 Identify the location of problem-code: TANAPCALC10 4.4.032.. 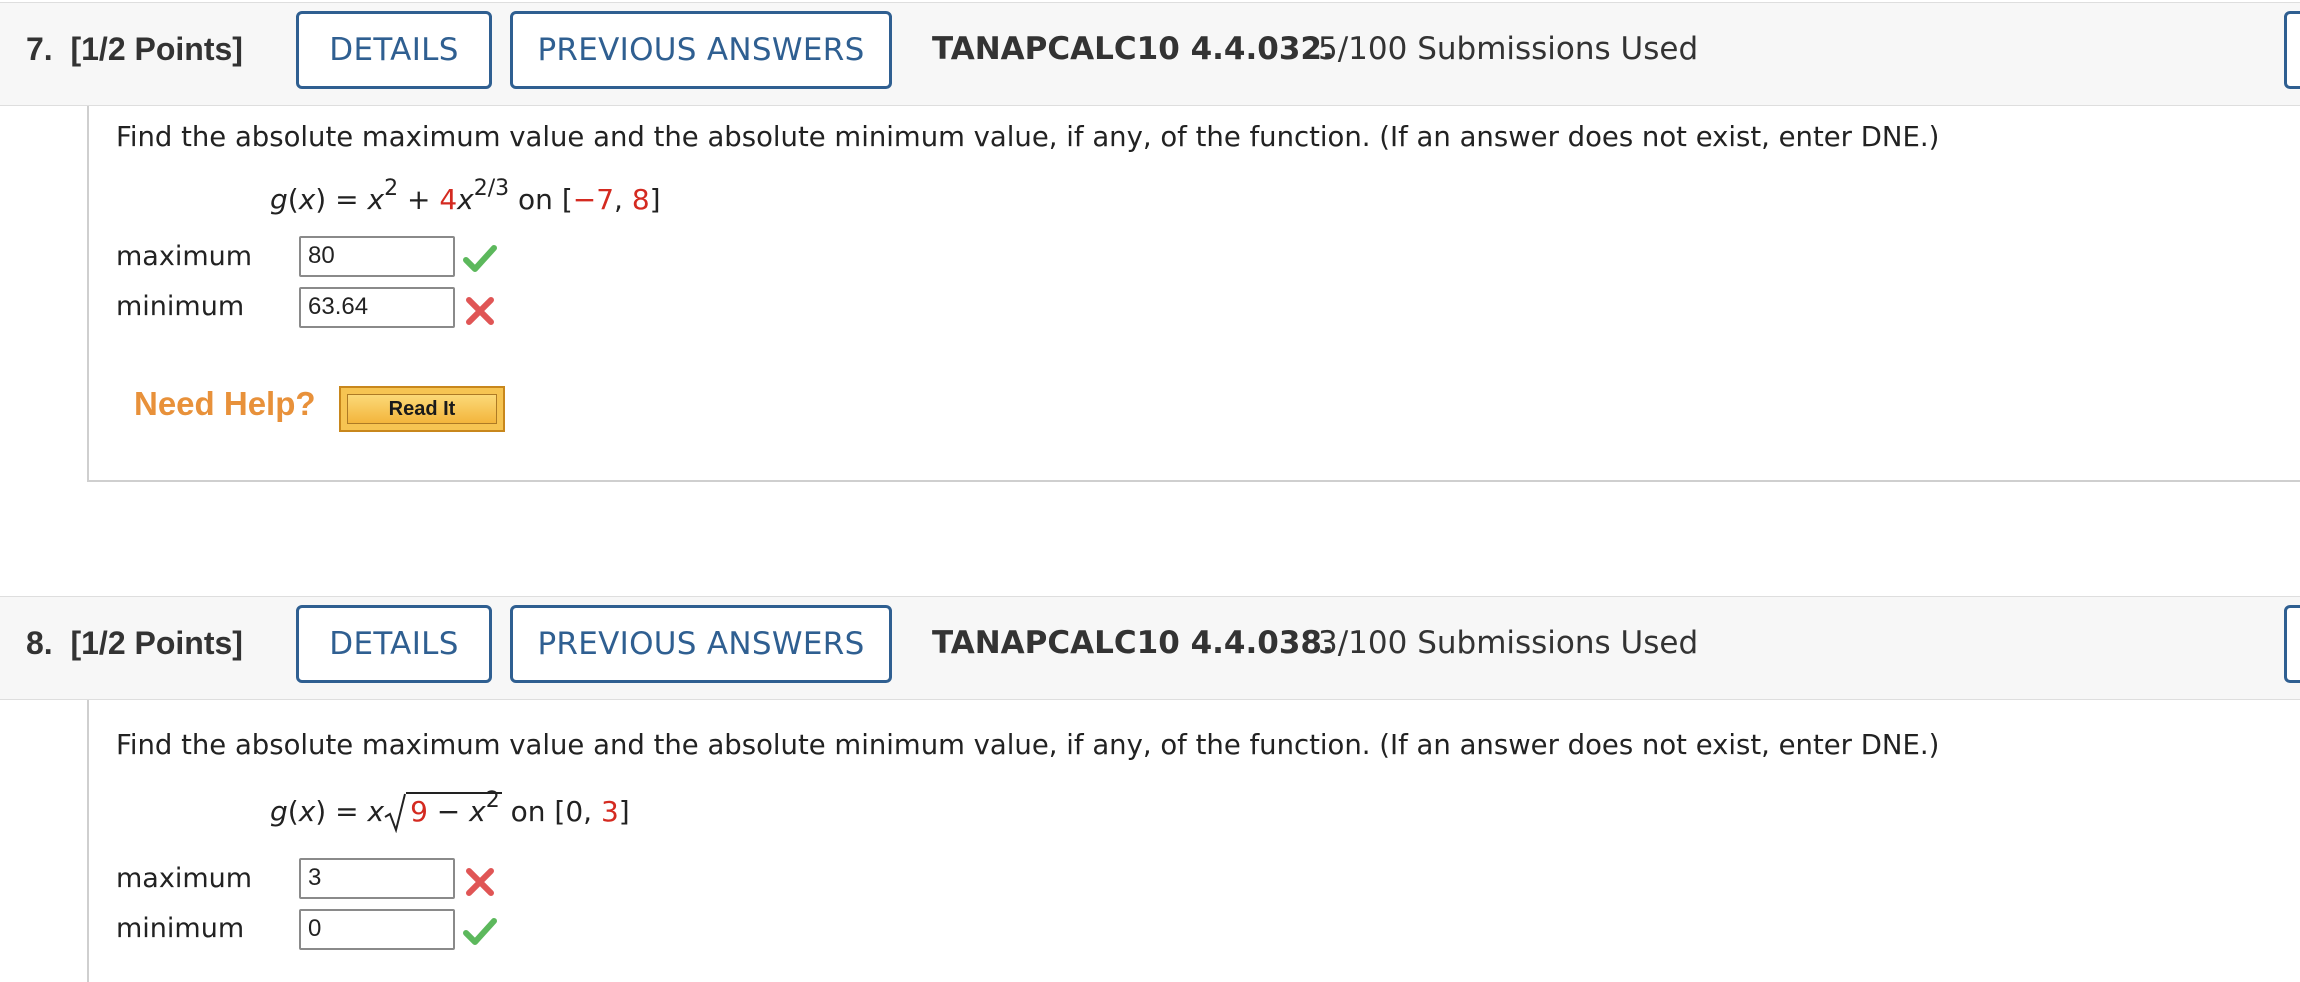
(1133, 49).